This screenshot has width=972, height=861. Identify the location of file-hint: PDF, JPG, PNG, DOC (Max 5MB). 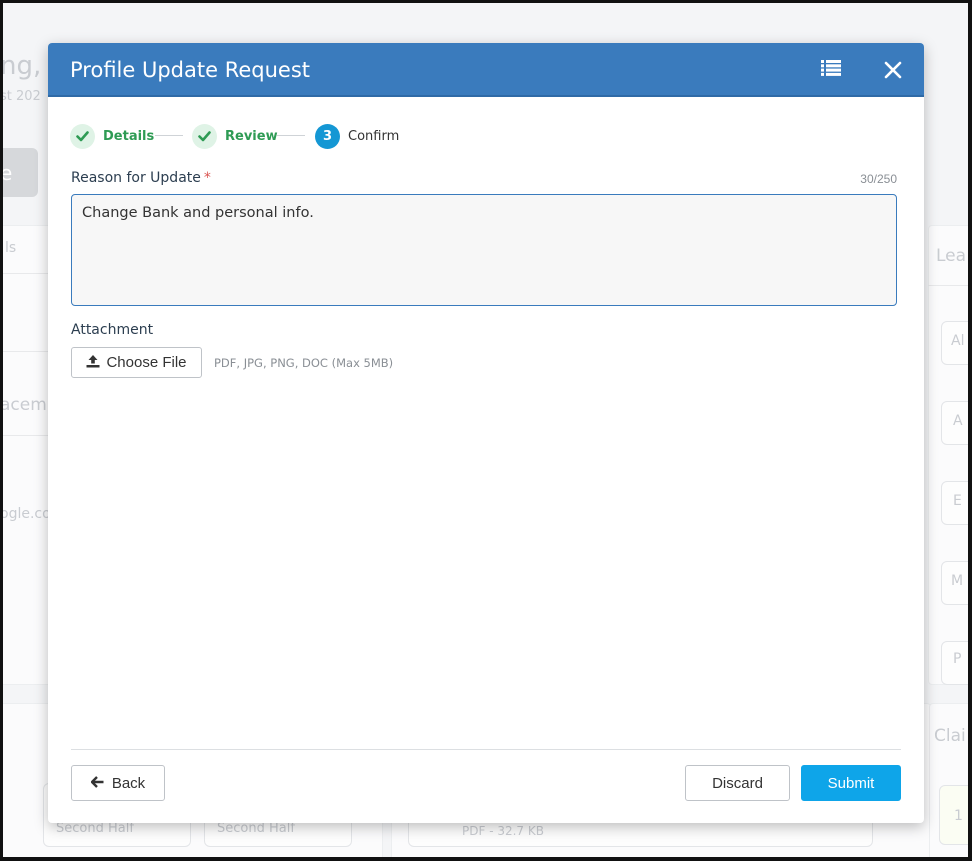
(304, 363).